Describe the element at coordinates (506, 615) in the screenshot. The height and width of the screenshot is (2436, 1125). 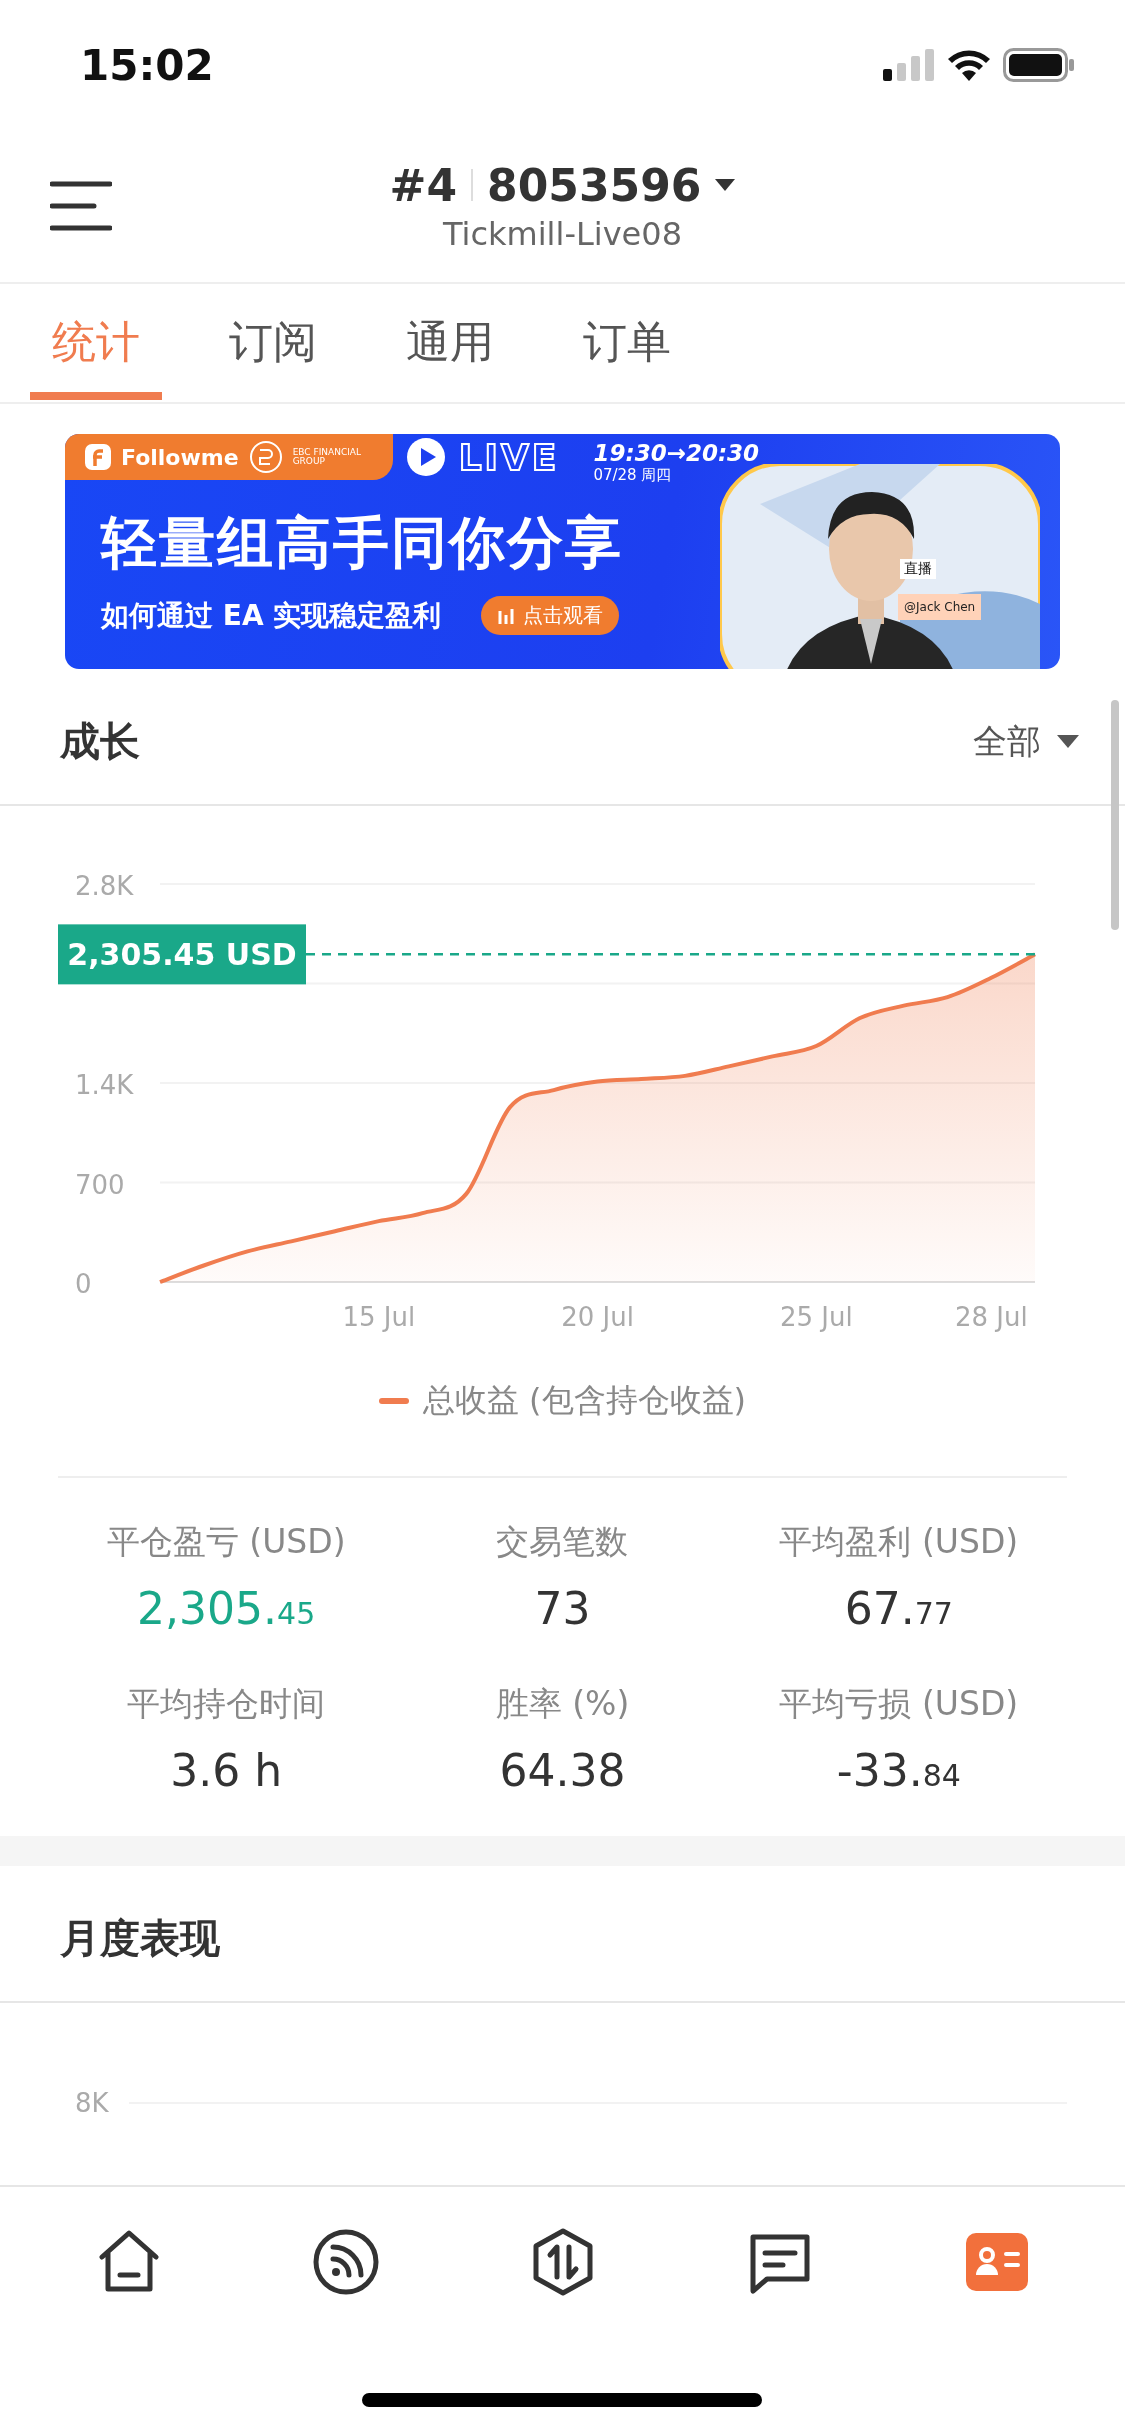
I see `bar-chart-icon` at that location.